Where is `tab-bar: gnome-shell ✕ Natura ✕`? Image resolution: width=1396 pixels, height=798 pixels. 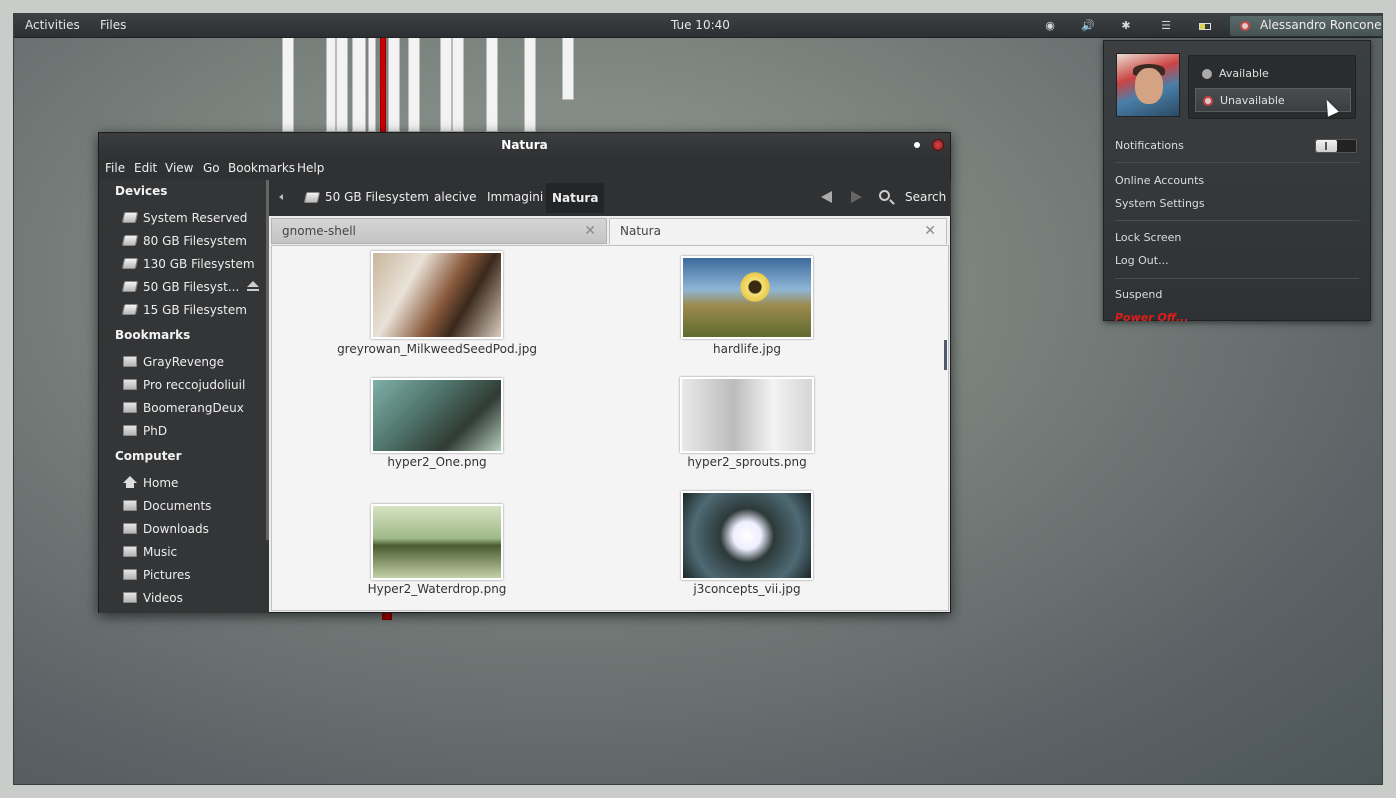
tab-bar: gnome-shell ✕ Natura ✕ is located at coordinates (610, 232).